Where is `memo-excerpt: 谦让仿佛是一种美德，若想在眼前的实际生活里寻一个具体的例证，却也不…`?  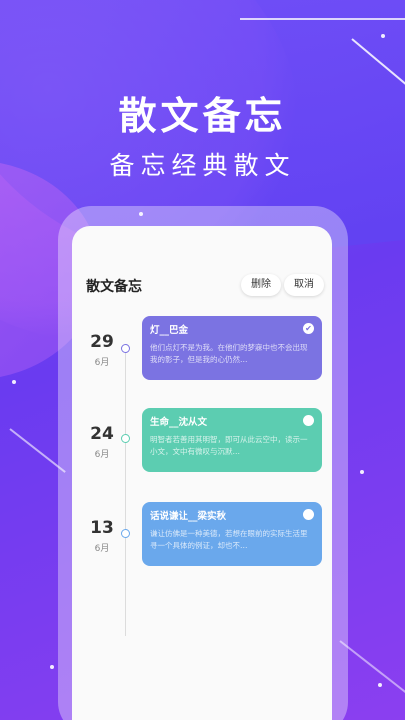
memo-excerpt: 谦让仿佛是一种美德，若想在眼前的实际生活里寻一个具体的例证，却也不… is located at coordinates (229, 539).